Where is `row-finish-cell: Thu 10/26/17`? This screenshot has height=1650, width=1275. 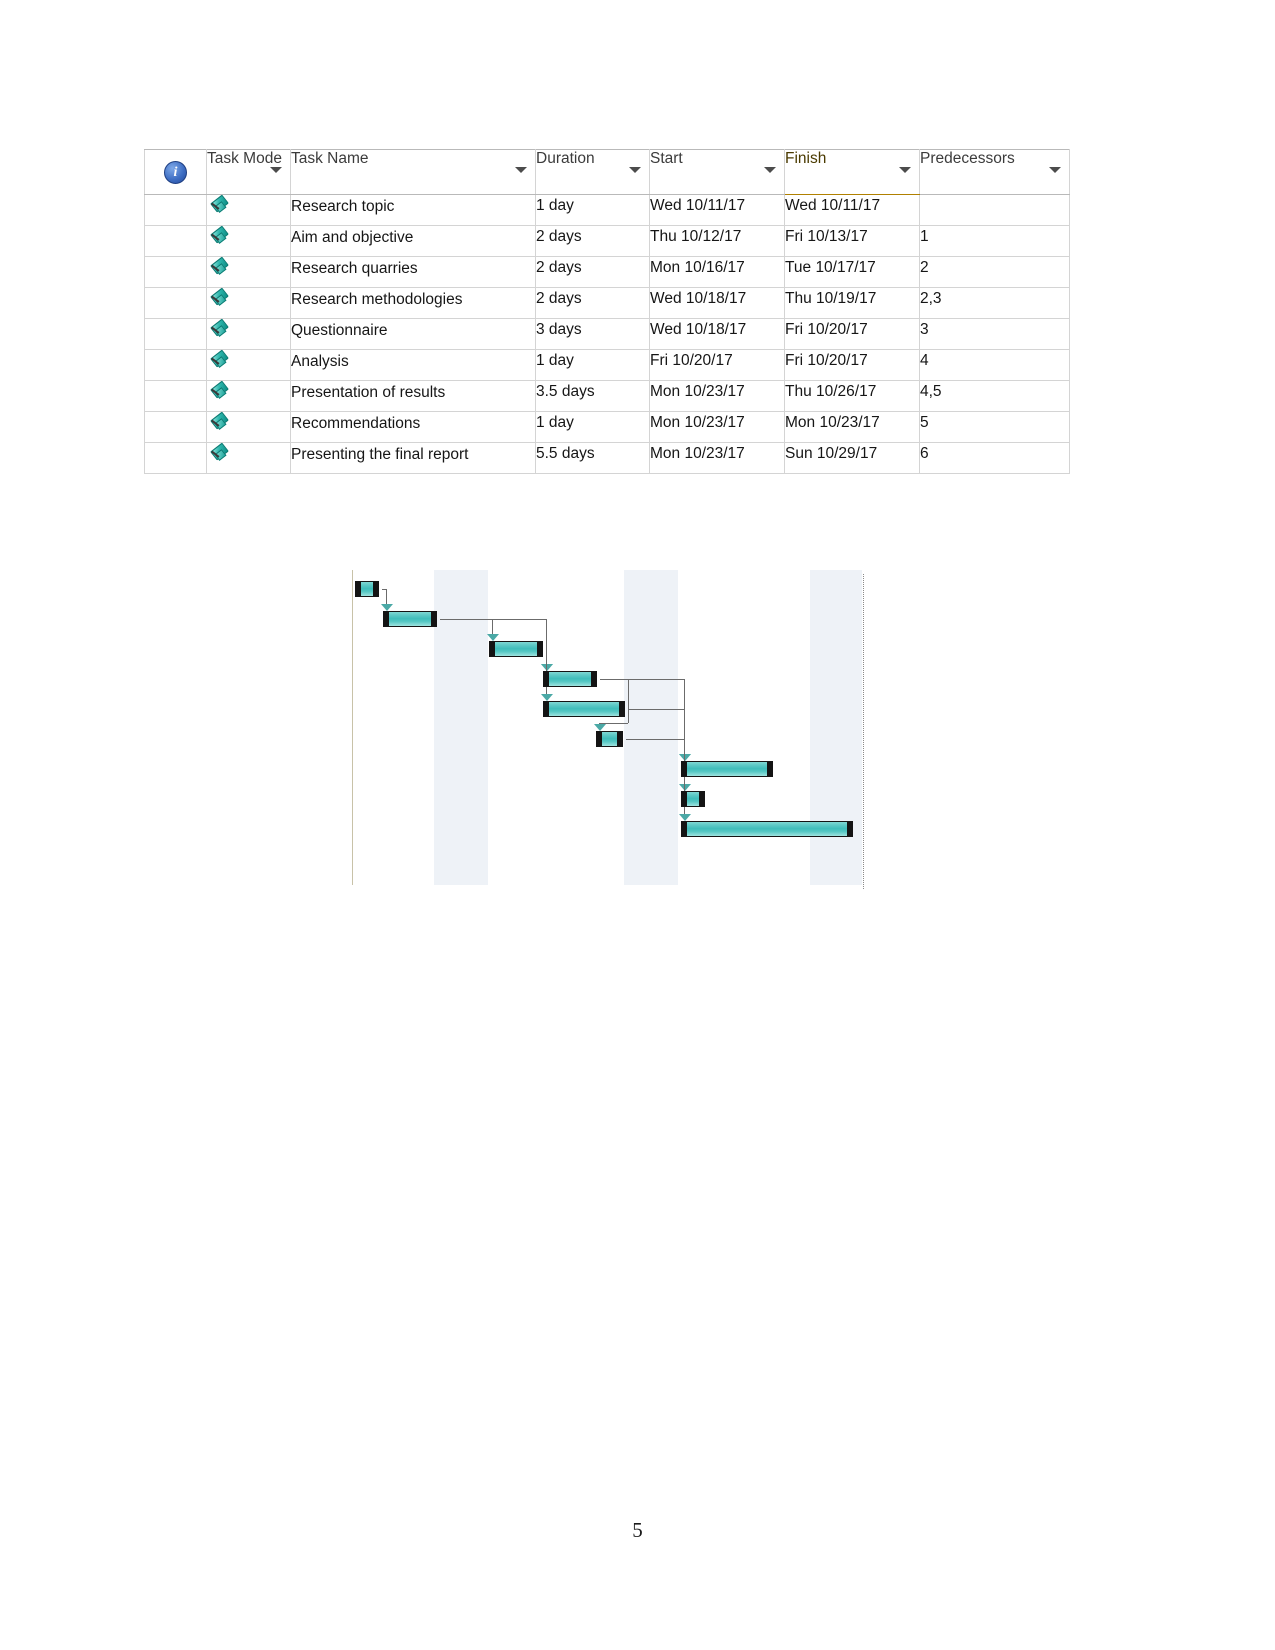 row-finish-cell: Thu 10/26/17 is located at coordinates (852, 396).